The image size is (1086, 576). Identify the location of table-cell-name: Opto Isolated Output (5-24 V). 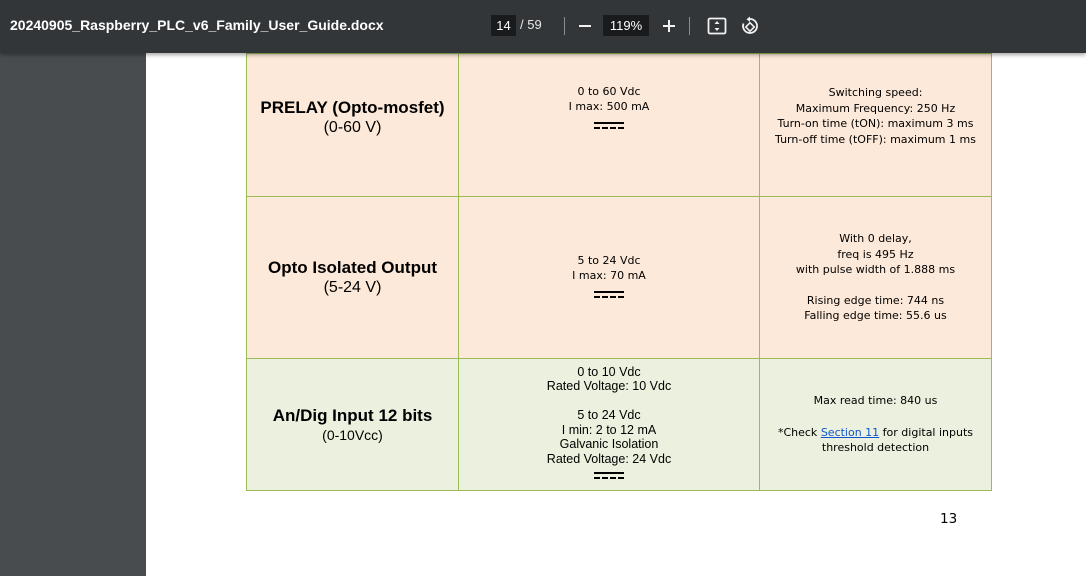
(352, 277).